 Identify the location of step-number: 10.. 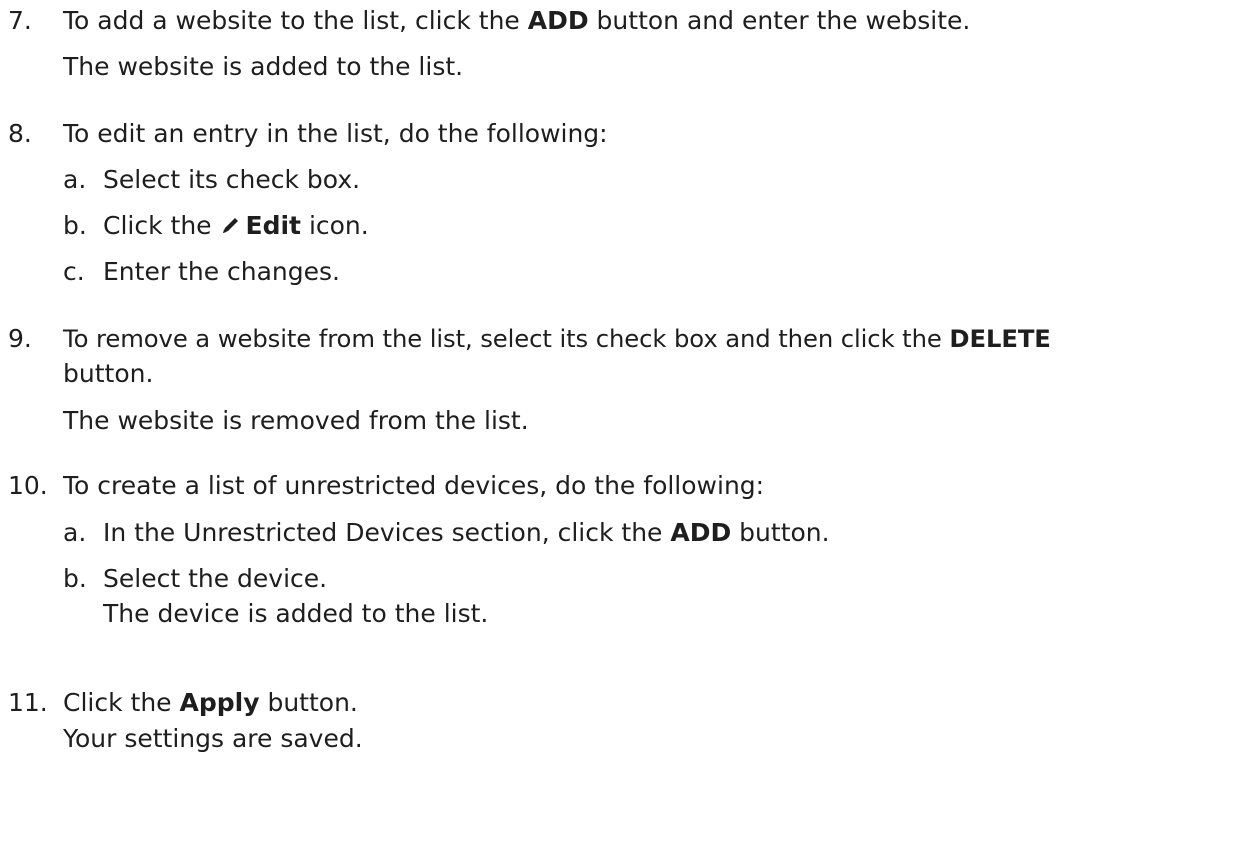
(28, 485).